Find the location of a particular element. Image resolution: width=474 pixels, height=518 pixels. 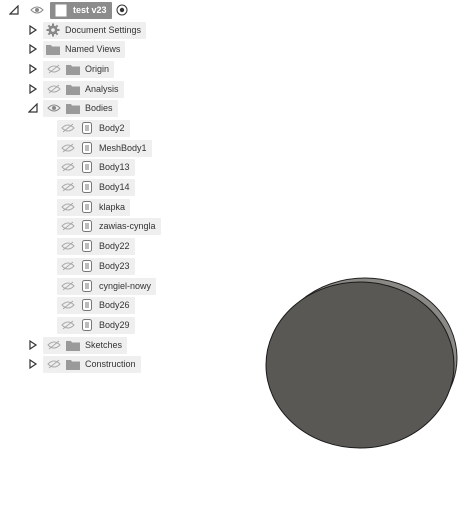

tree-item-label: Construction is located at coordinates (110, 363).